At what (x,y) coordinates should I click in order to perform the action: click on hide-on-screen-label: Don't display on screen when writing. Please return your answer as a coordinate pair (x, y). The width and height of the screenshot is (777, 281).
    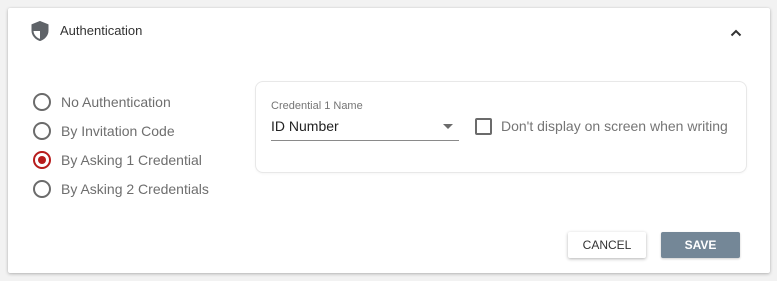
    Looking at the image, I should click on (614, 126).